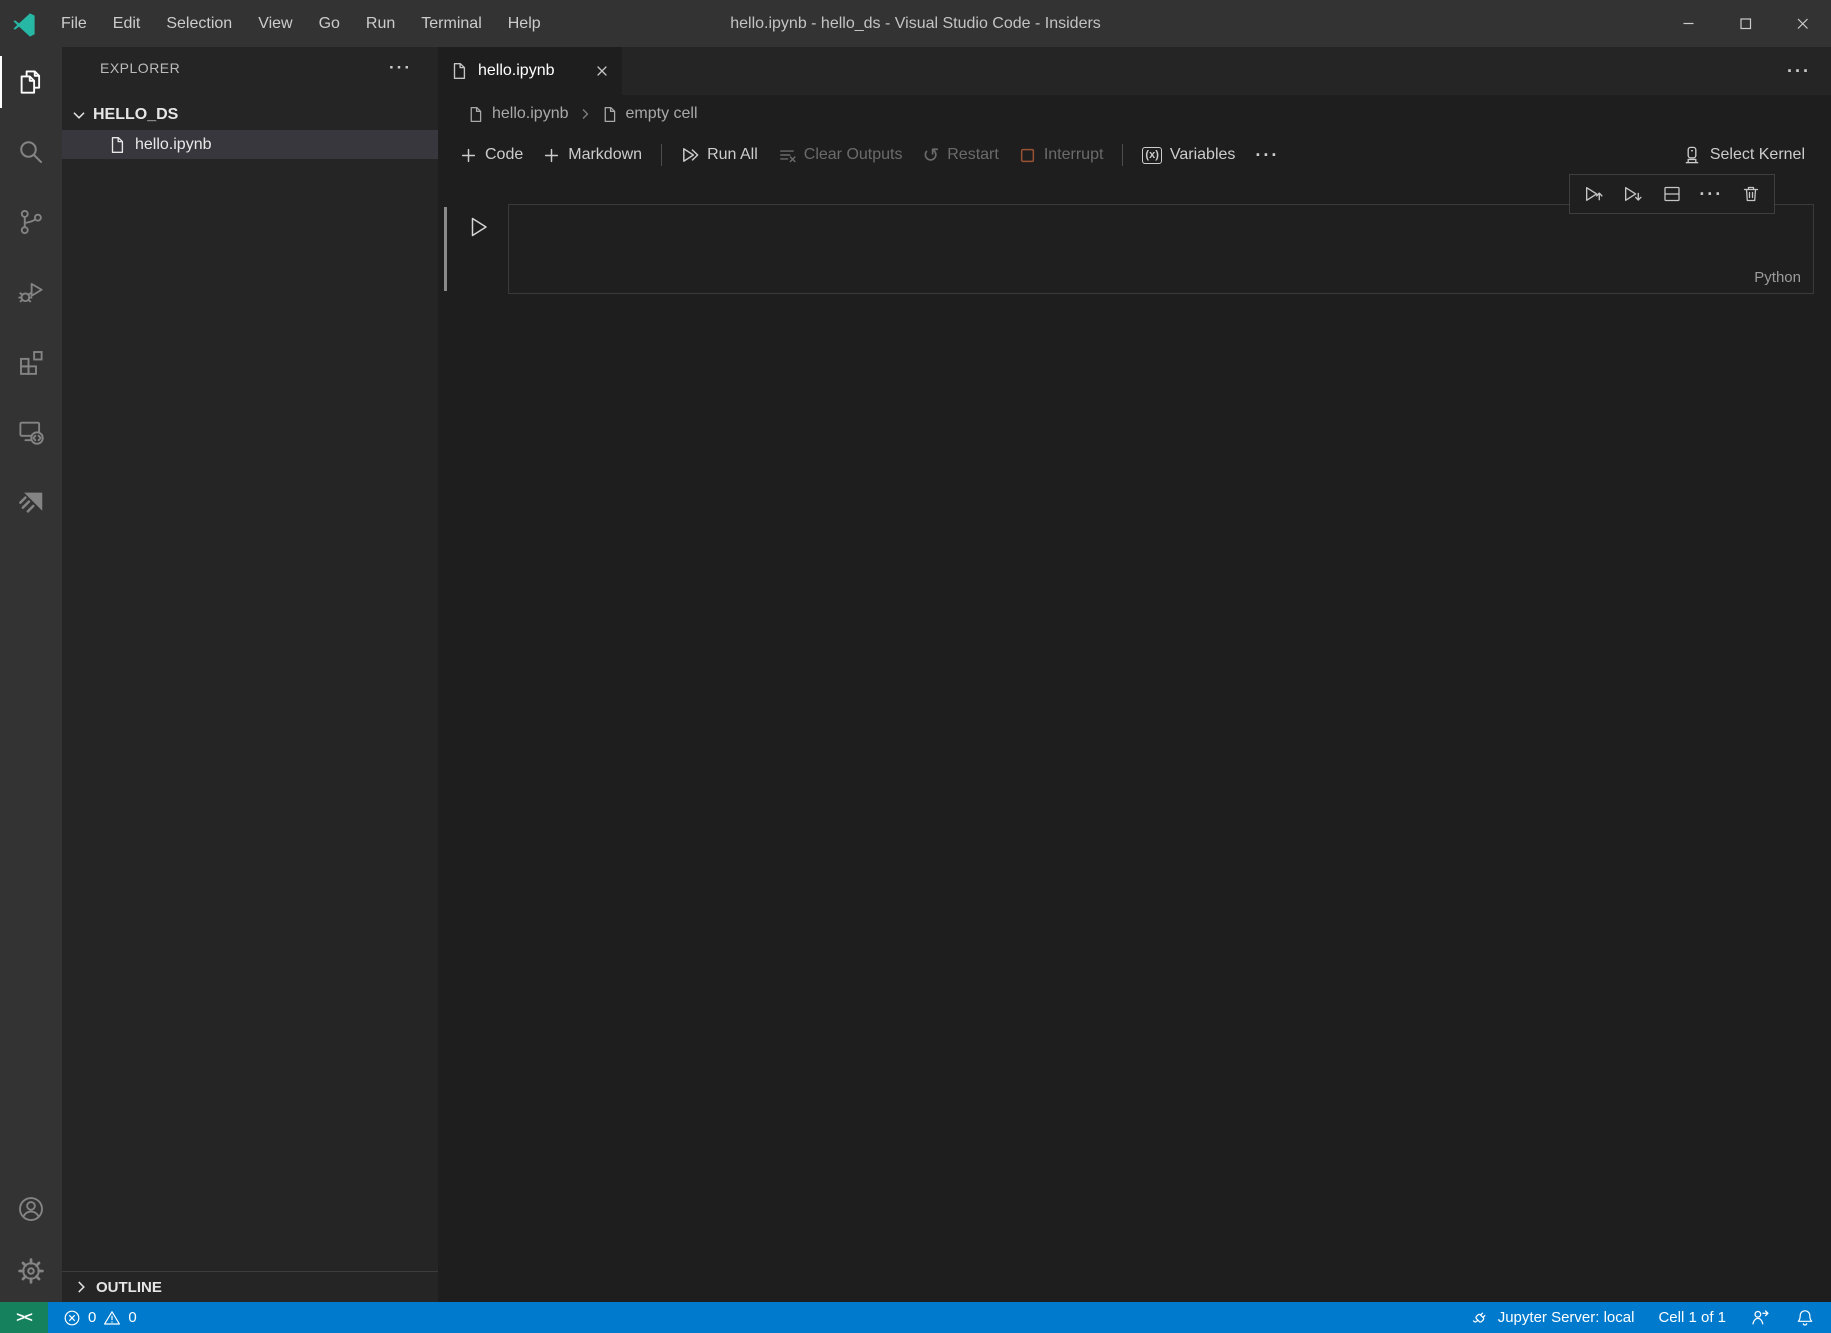  Describe the element at coordinates (24, 1317) in the screenshot. I see `remote-indicator: ><` at that location.